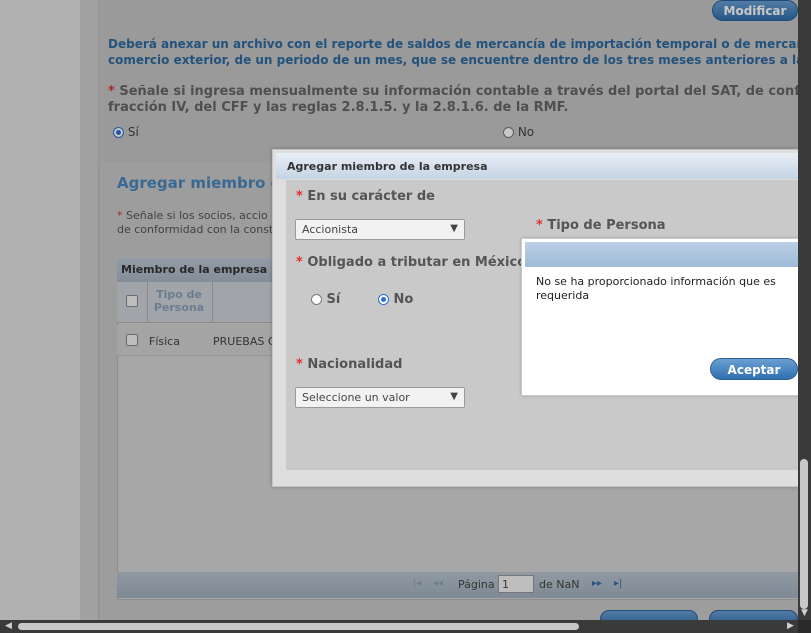 The width and height of the screenshot is (811, 633). Describe the element at coordinates (403, 299) in the screenshot. I see `radio-tributar-no-label: No` at that location.